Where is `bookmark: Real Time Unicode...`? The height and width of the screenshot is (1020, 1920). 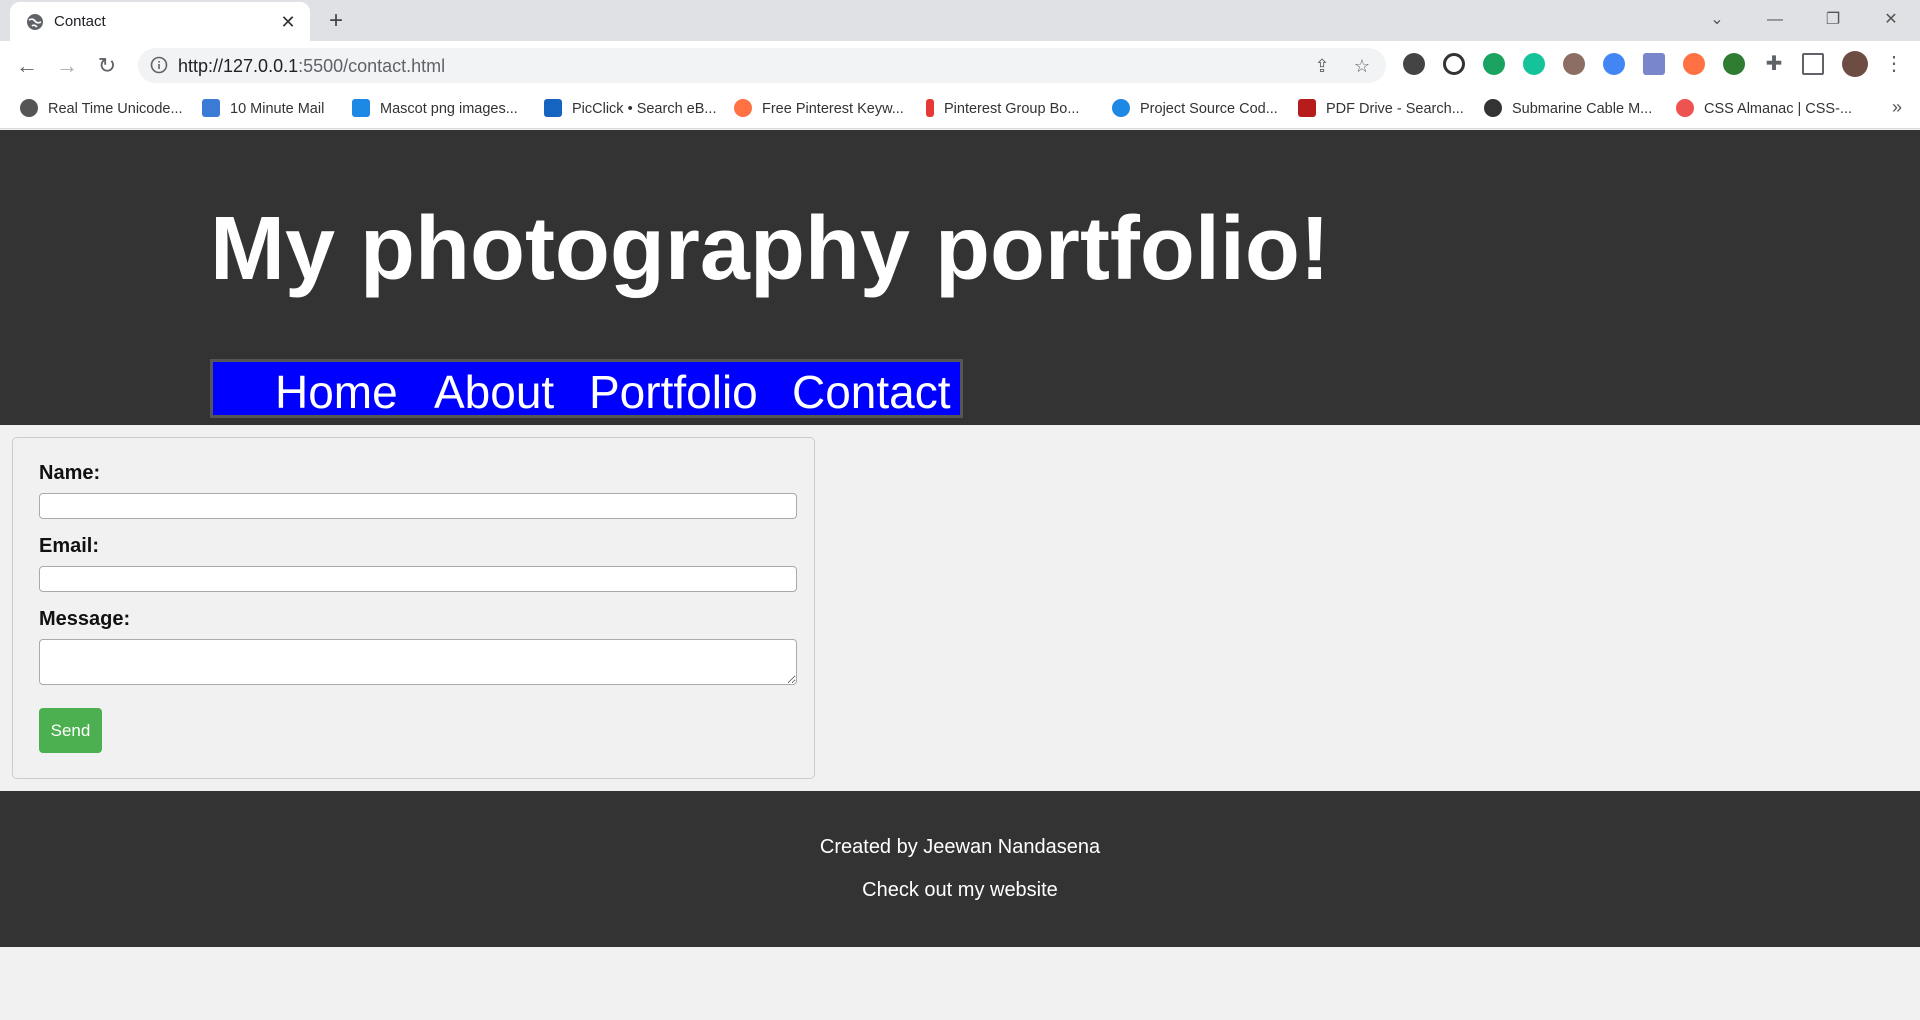 bookmark: Real Time Unicode... is located at coordinates (101, 109).